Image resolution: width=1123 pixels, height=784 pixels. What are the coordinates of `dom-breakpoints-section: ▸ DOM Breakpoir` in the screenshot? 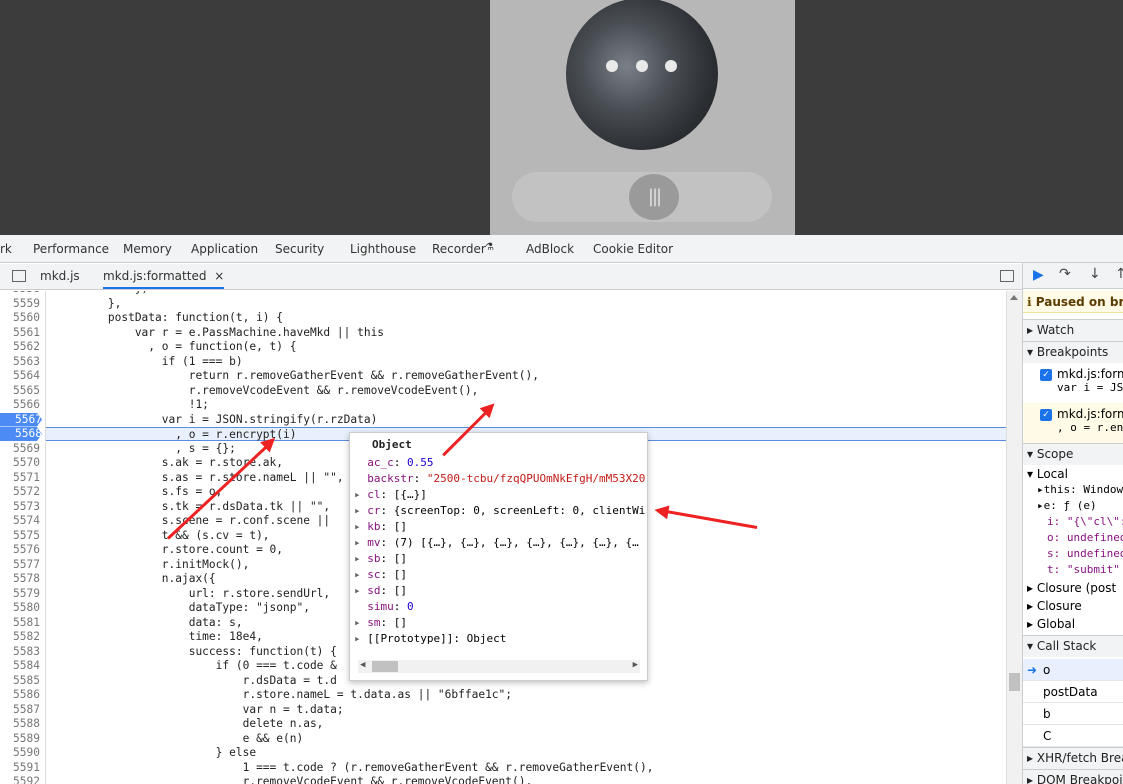 It's located at (1073, 776).